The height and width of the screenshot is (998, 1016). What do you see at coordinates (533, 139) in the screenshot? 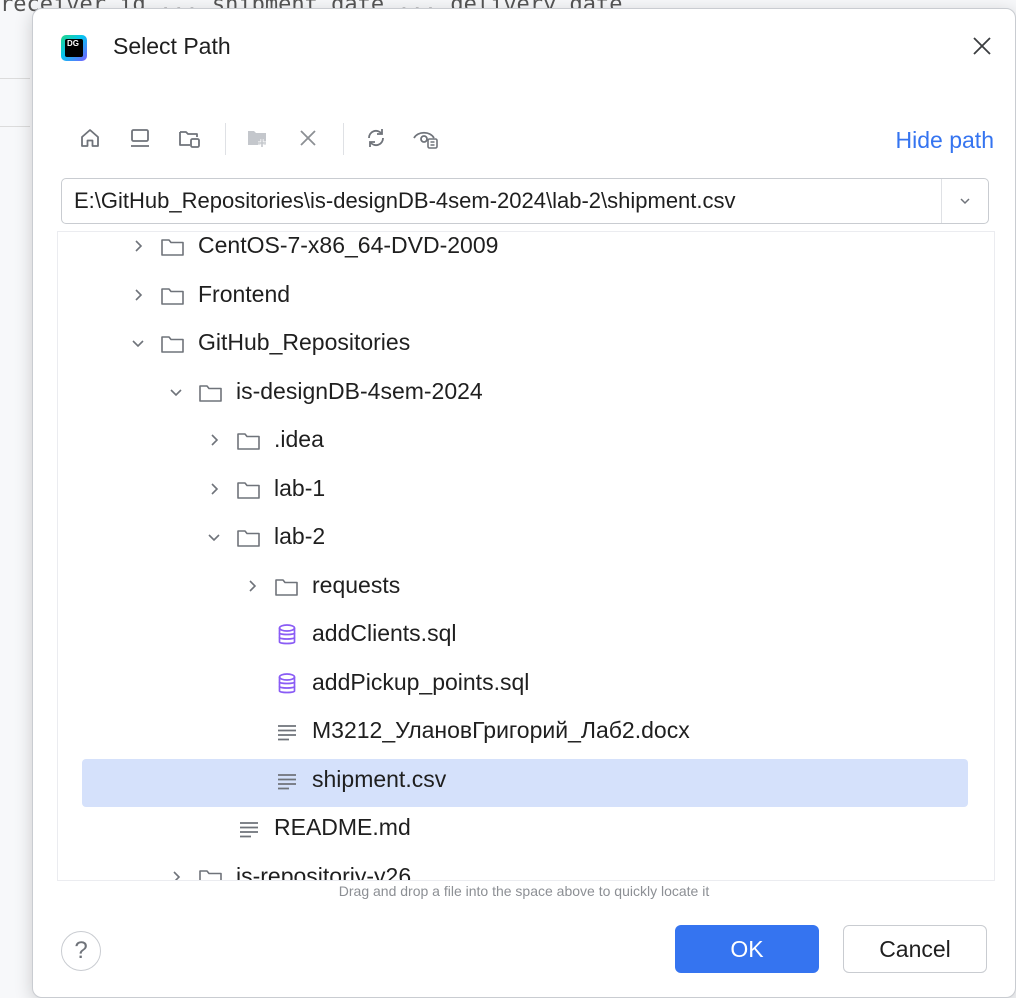
I see `file-chooser-toolbar: Hide path` at bounding box center [533, 139].